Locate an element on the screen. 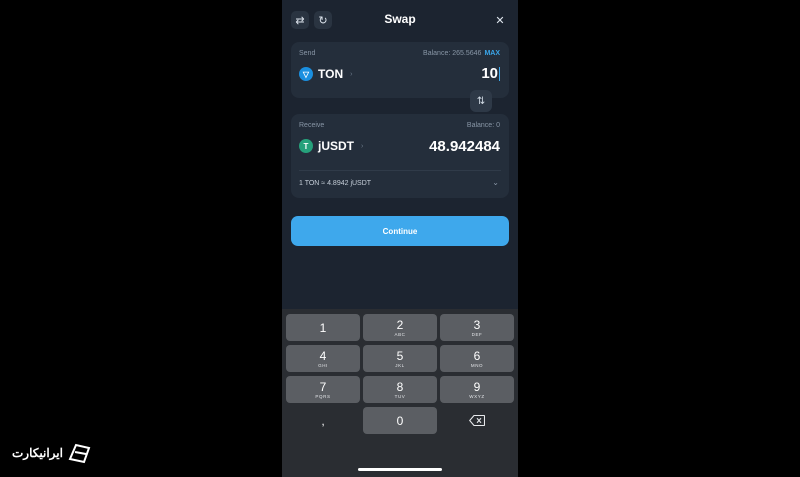 This screenshot has height=477, width=800. backspace-icon is located at coordinates (477, 420).